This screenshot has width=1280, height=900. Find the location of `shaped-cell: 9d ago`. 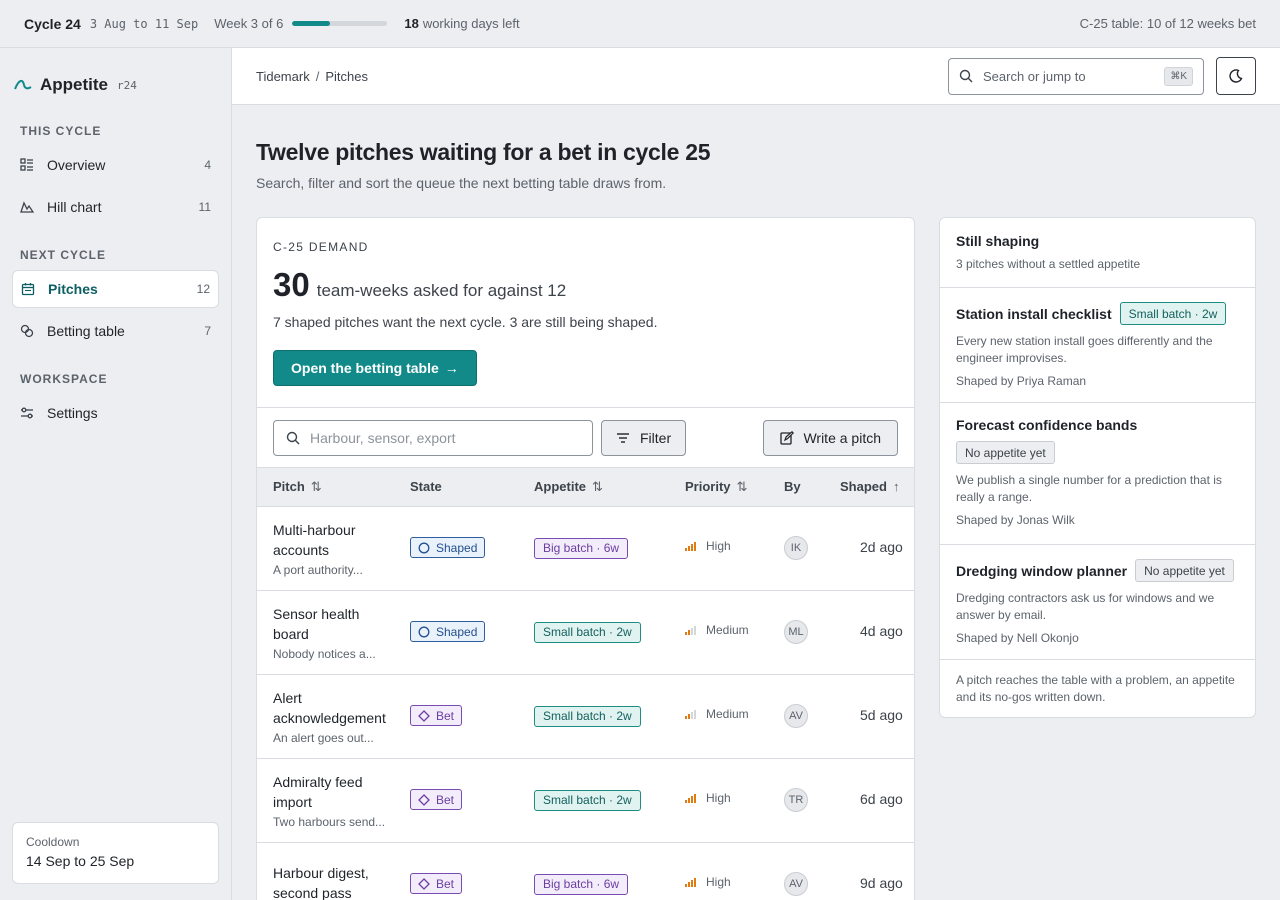

shaped-cell: 9d ago is located at coordinates (873, 871).